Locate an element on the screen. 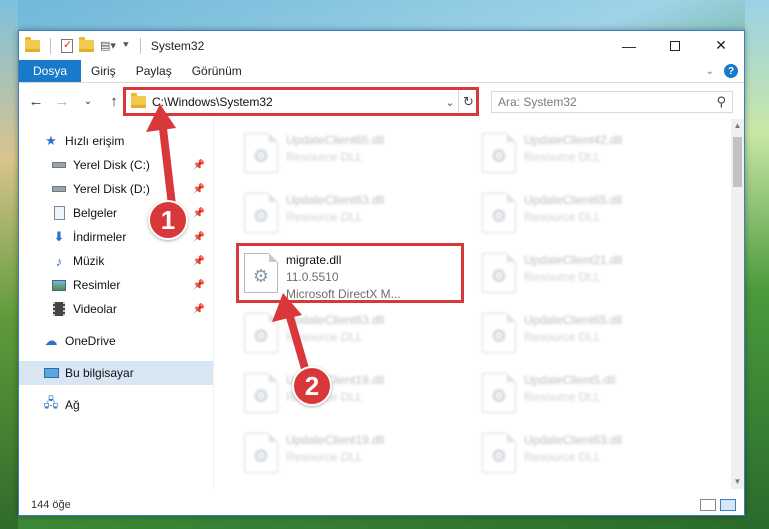 This screenshot has height=529, width=769. desktop-wallpaper-left is located at coordinates (9, 264).